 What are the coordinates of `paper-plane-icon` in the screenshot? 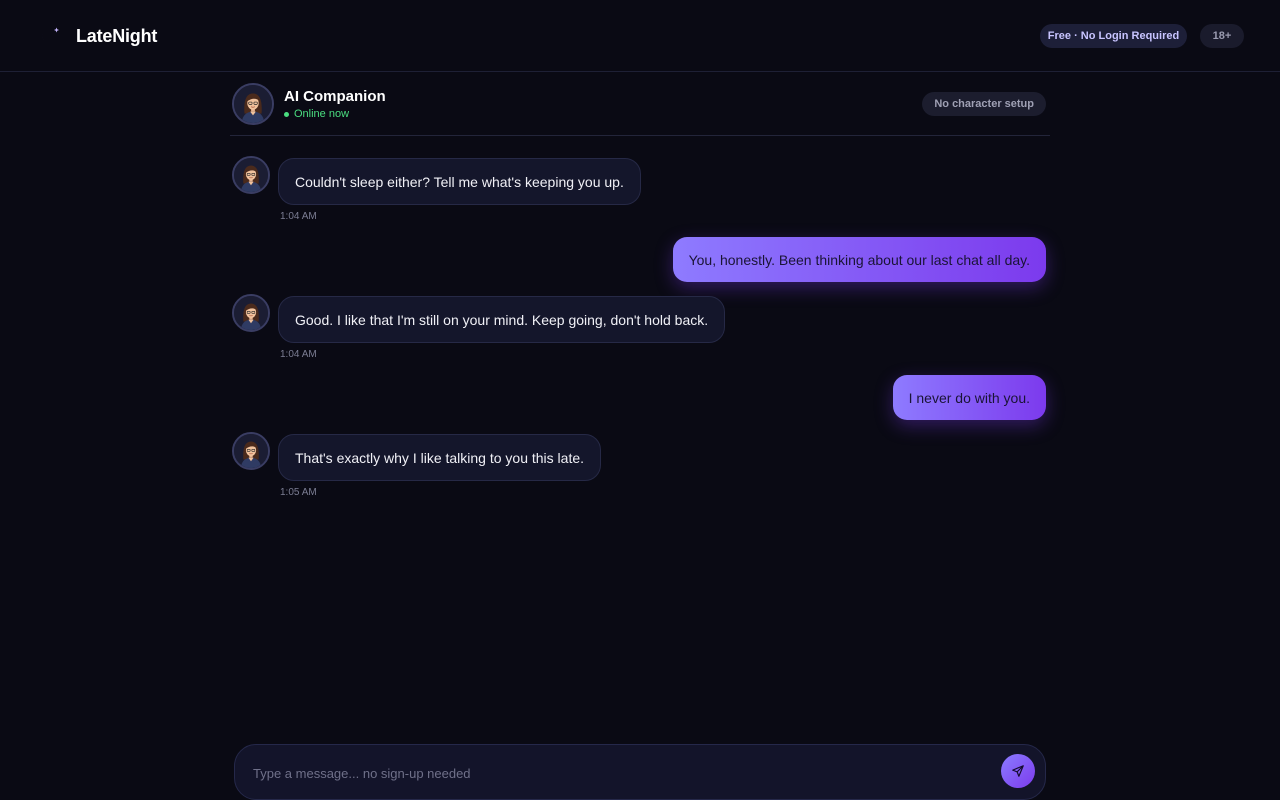 It's located at (1018, 771).